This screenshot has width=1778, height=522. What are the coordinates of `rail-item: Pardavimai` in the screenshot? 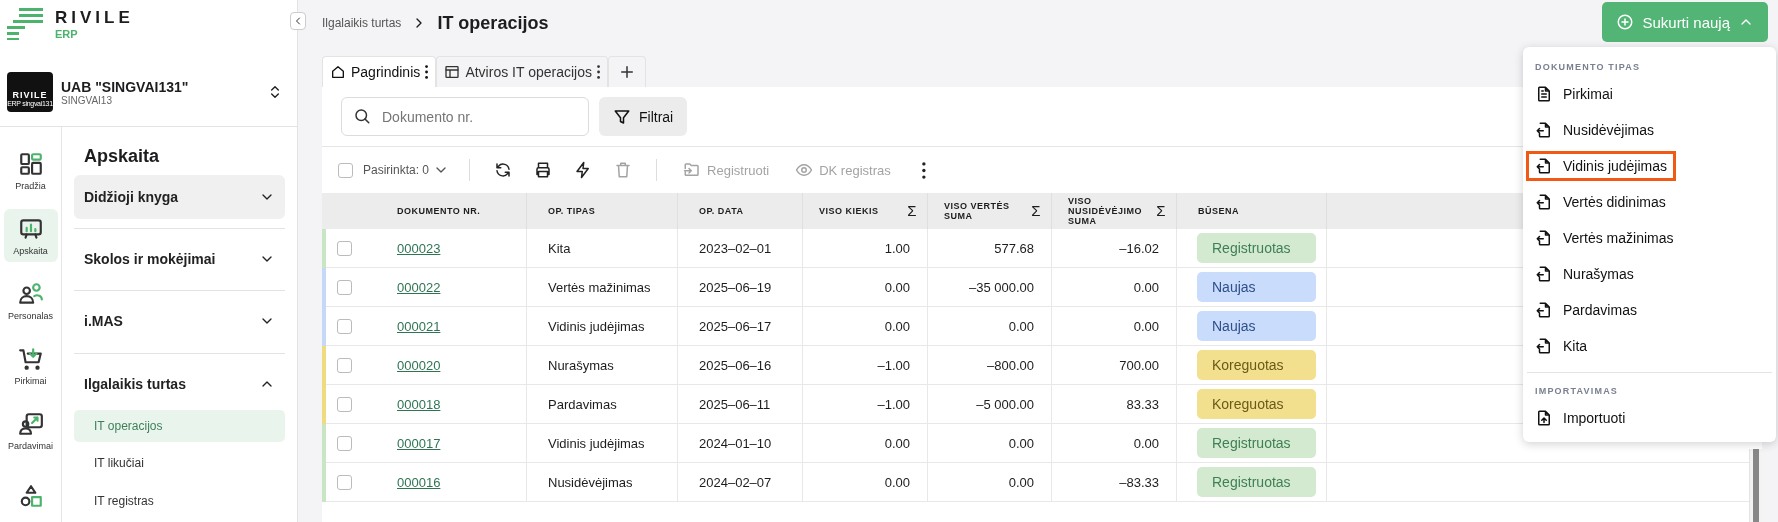 It's located at (30, 430).